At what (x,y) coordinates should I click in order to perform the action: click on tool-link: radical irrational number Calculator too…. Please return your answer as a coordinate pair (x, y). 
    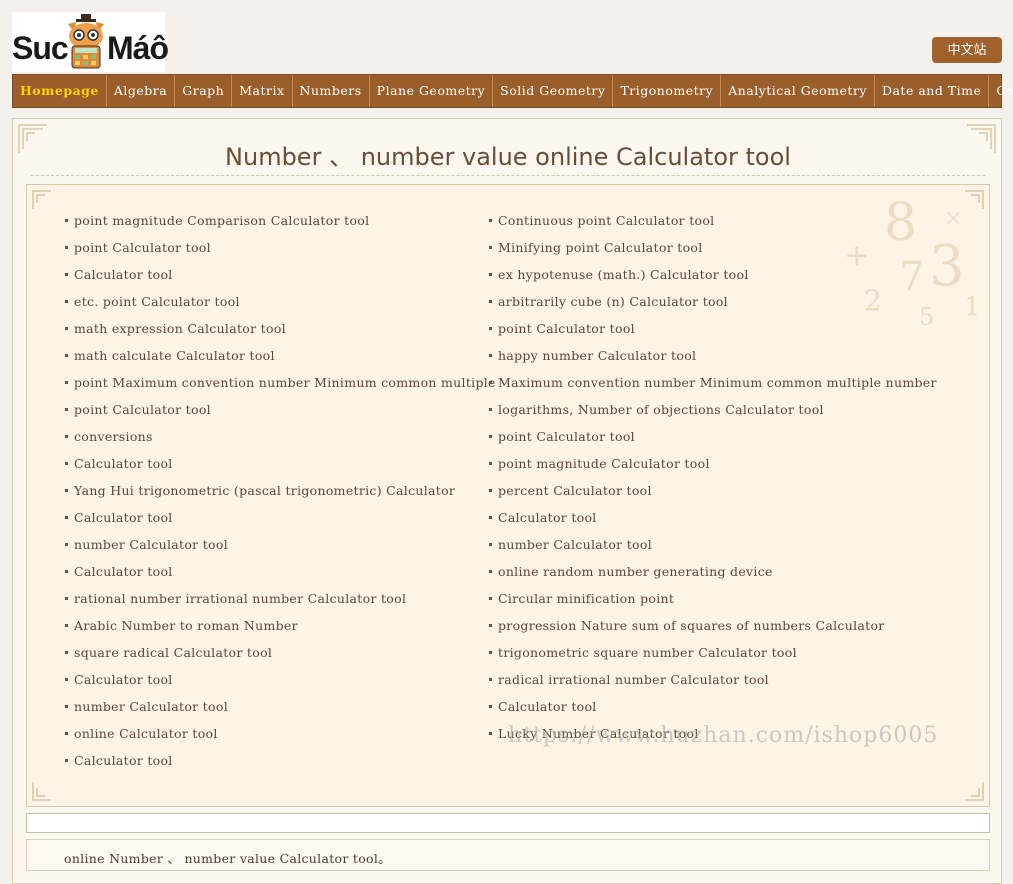
    Looking at the image, I should click on (633, 679).